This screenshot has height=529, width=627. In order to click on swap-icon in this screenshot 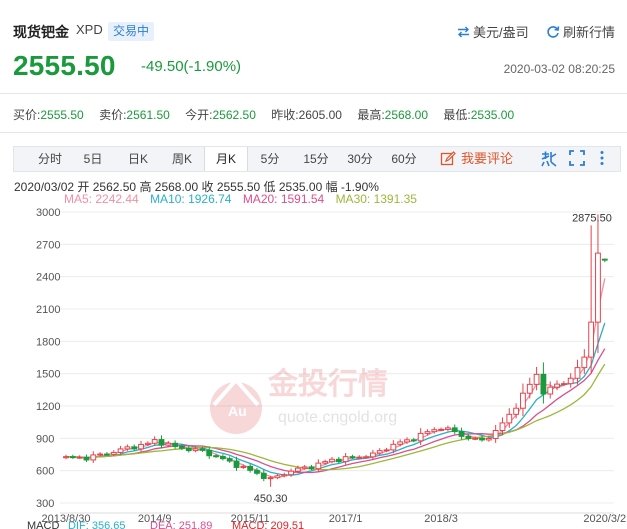, I will do `click(463, 31)`.